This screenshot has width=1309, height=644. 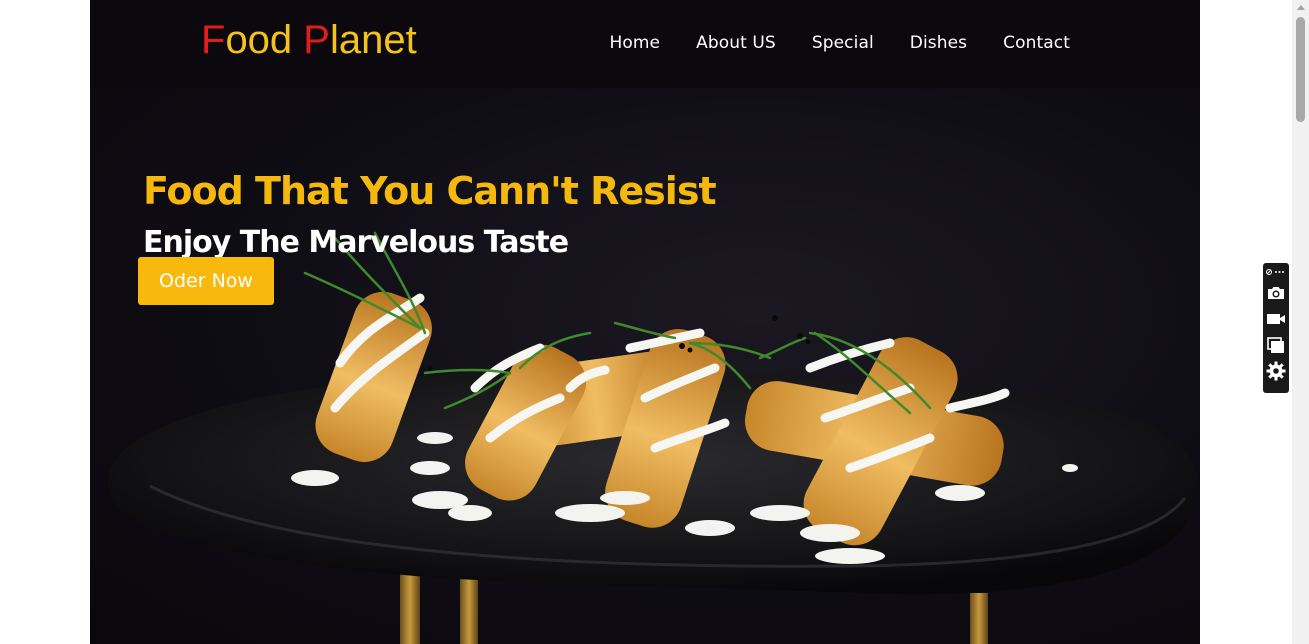 I want to click on scrollbar-thumb, so click(x=1300, y=69).